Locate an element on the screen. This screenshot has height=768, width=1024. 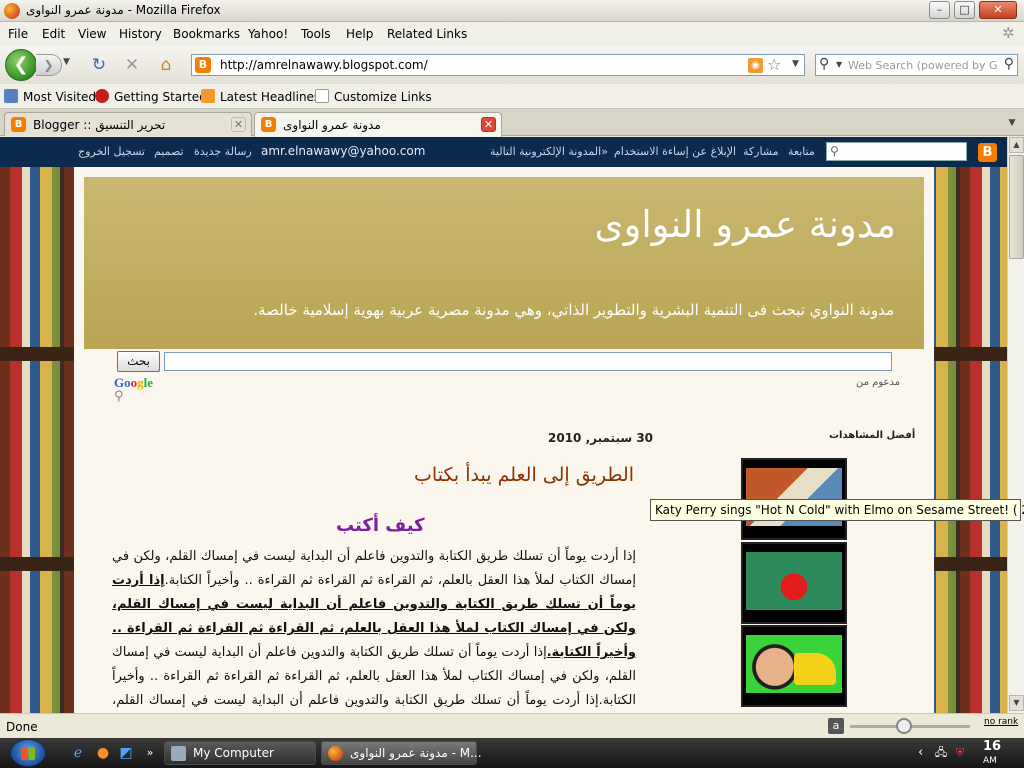
rank-link: no rank is located at coordinates (1001, 722).